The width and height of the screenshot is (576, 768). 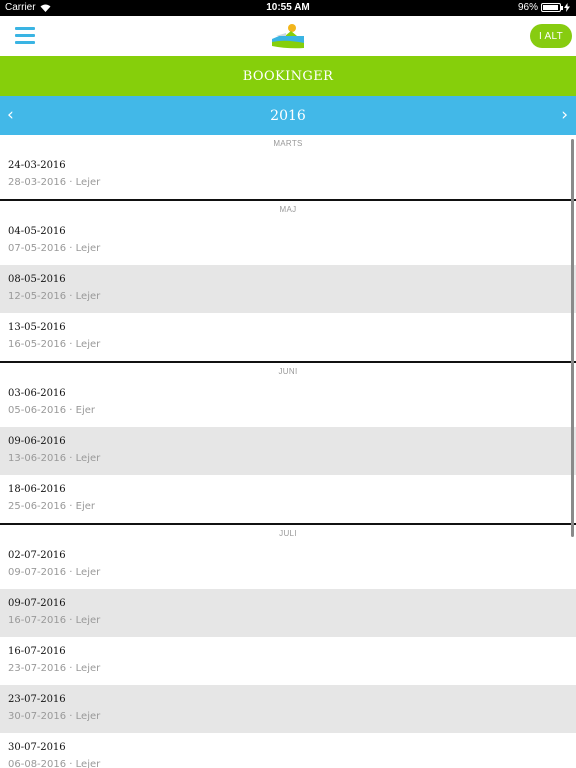 What do you see at coordinates (54, 248) in the screenshot?
I see `booking-end-date-role: 07-05-2016 · Lejer` at bounding box center [54, 248].